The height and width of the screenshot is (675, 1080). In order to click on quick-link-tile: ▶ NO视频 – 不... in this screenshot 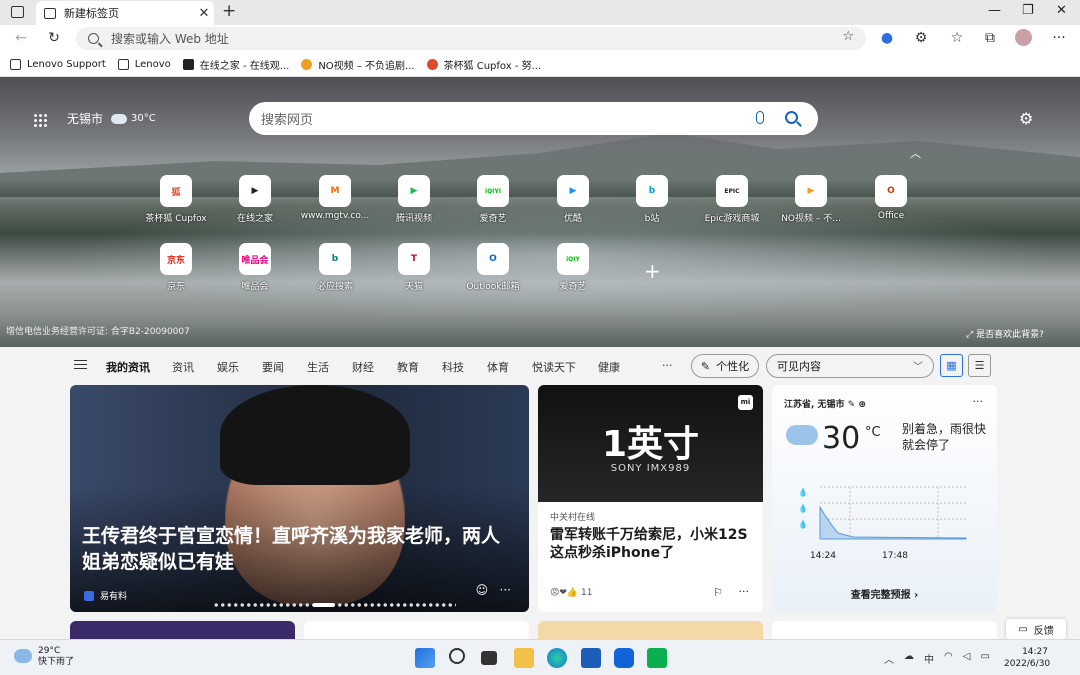, I will do `click(811, 199)`.